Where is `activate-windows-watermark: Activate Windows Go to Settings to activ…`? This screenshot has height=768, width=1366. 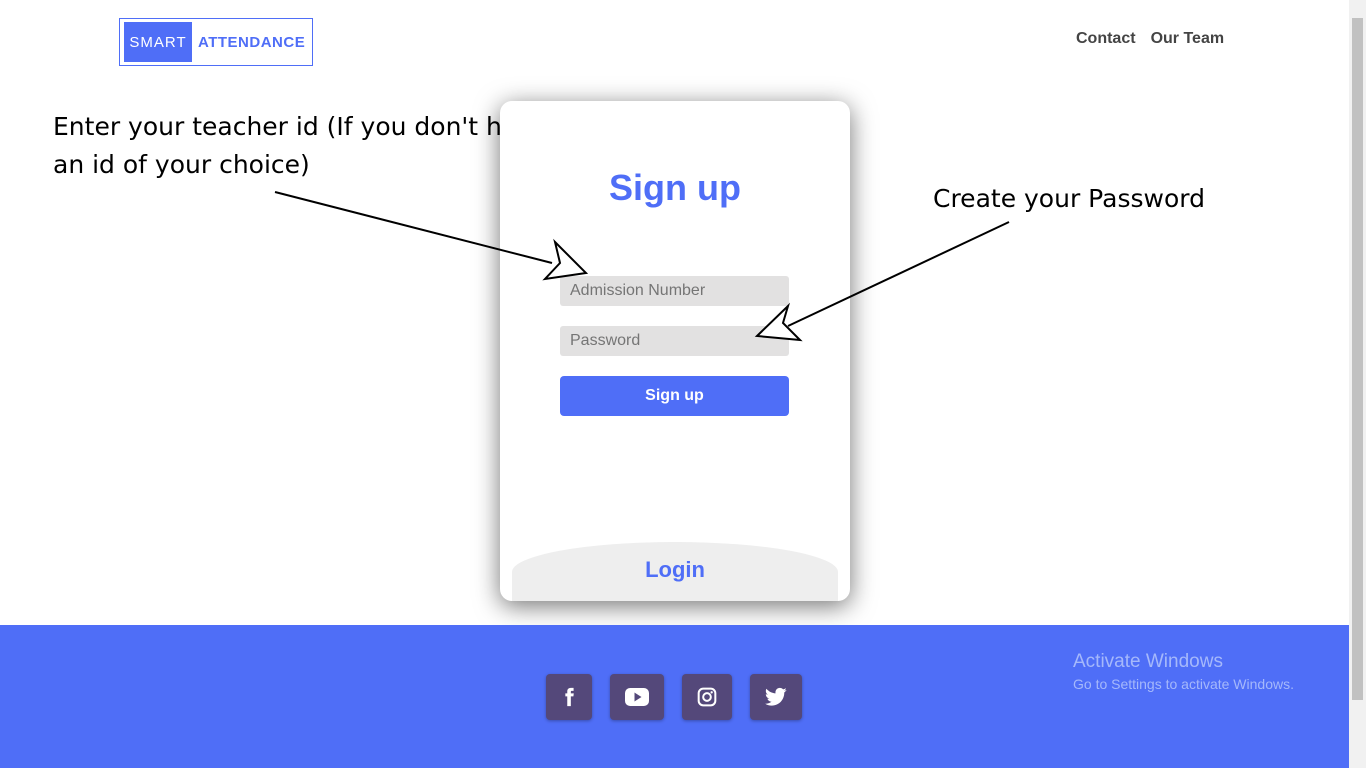 activate-windows-watermark: Activate Windows Go to Settings to activ… is located at coordinates (1183, 671).